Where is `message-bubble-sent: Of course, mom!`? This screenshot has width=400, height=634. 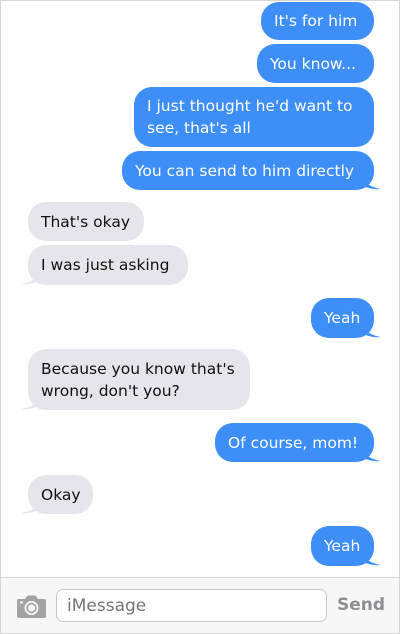 message-bubble-sent: Of course, mom! is located at coordinates (298, 442).